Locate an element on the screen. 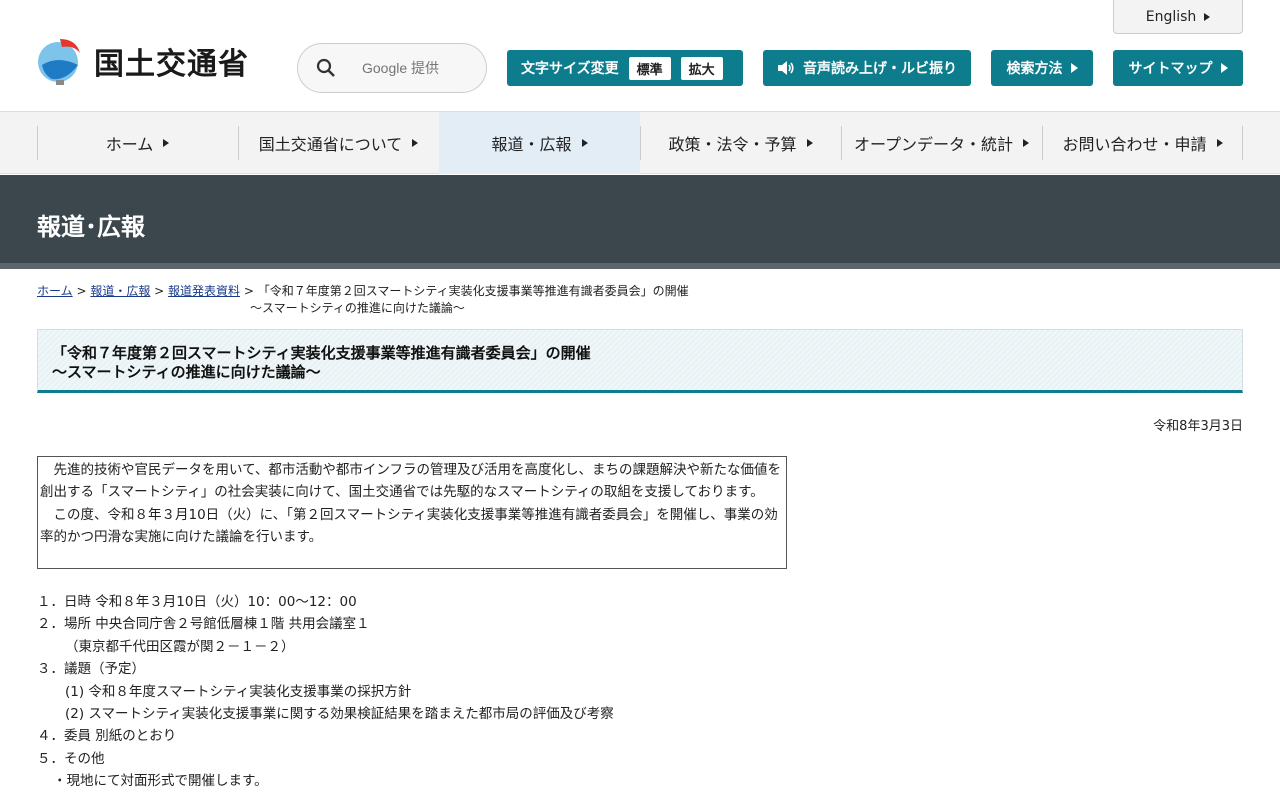  breadcrumb-home-link: ホーム is located at coordinates (55, 291).